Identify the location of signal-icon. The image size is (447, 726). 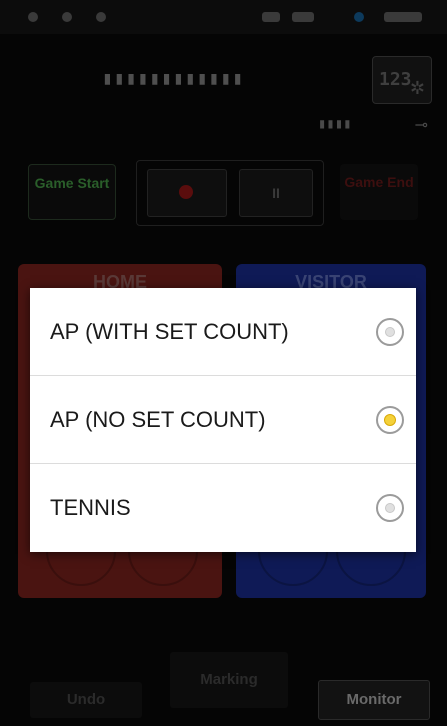
(271, 17).